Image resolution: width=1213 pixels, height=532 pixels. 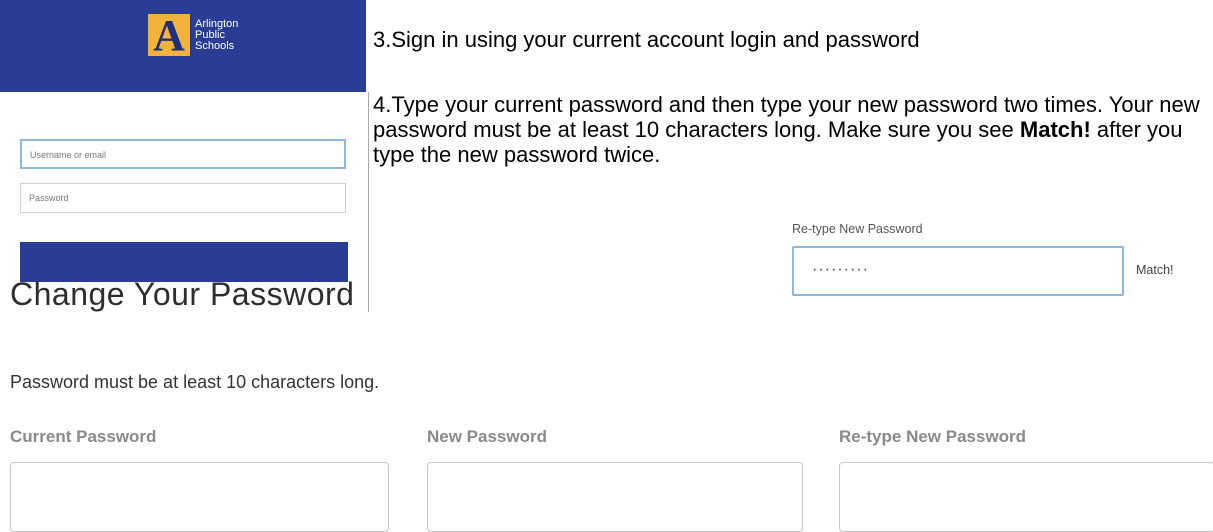 What do you see at coordinates (1155, 270) in the screenshot?
I see `match-indicator: Match!` at bounding box center [1155, 270].